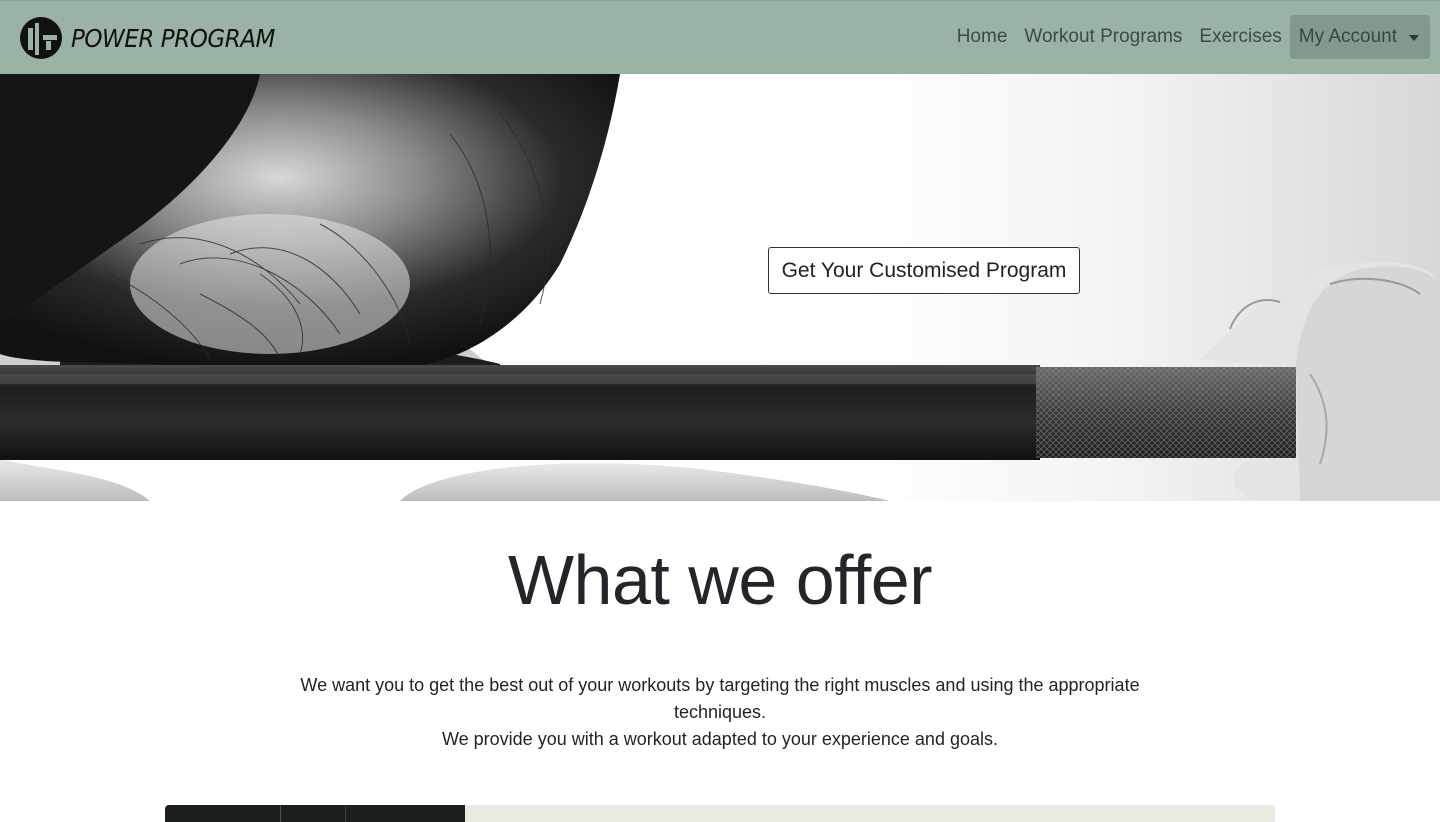 The height and width of the screenshot is (822, 1440). I want to click on my-account-dropdown: My Account, so click(1359, 37).